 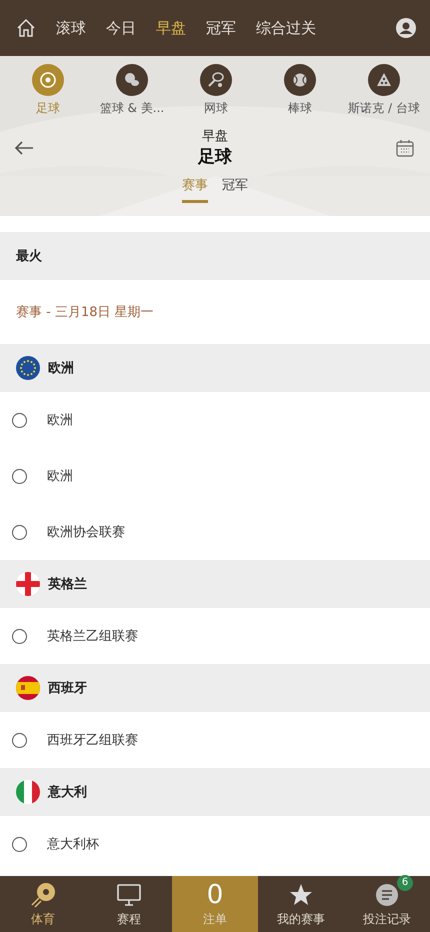 I want to click on section-heading: 最火, so click(x=29, y=256).